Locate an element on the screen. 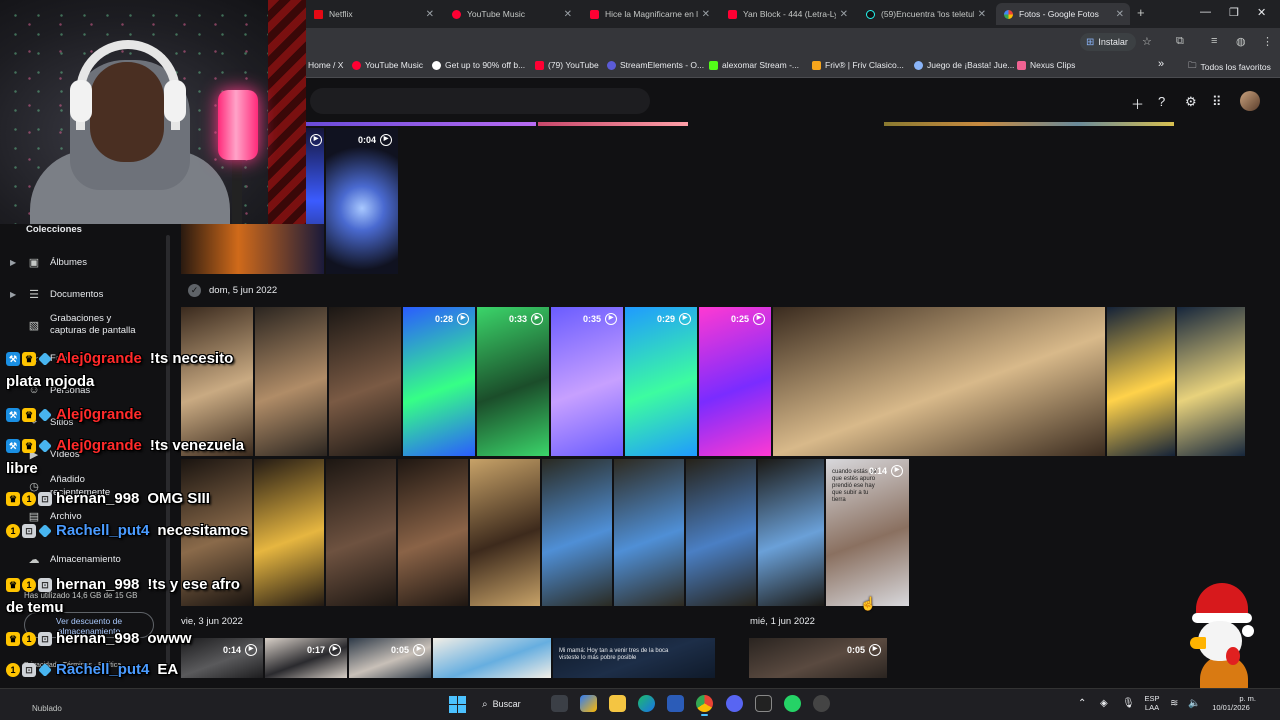 Image resolution: width=1280 pixels, height=720 pixels. whatsapp-icon is located at coordinates (792, 703).